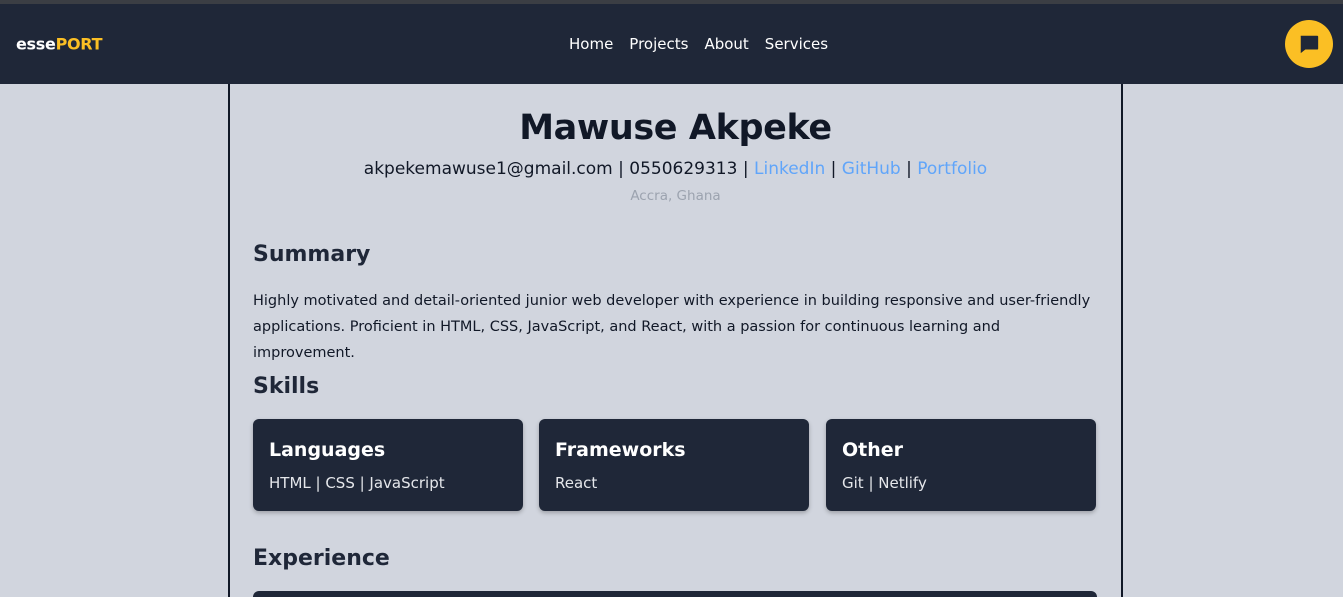 The width and height of the screenshot is (1343, 597). I want to click on chat-bubble-icon, so click(1309, 44).